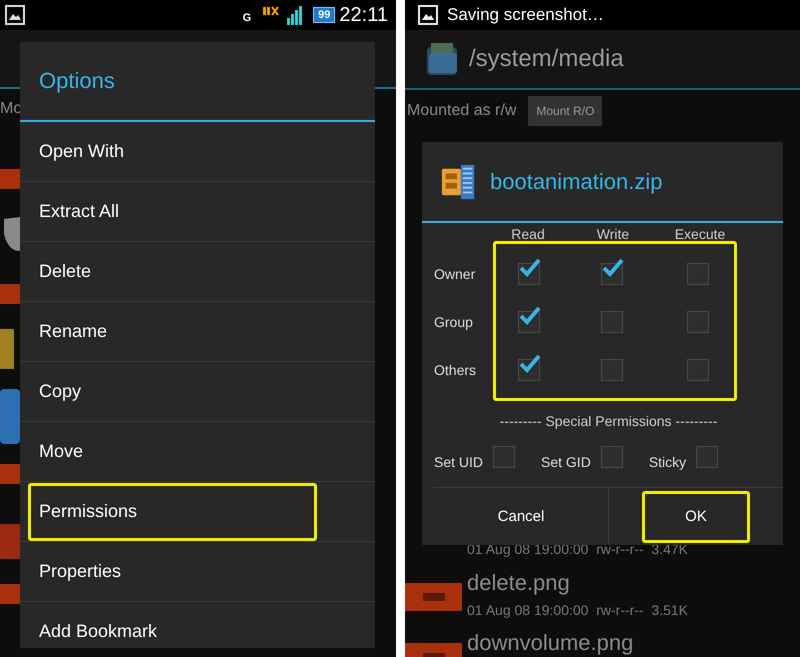  What do you see at coordinates (77, 81) in the screenshot?
I see `dialog-title: Options` at bounding box center [77, 81].